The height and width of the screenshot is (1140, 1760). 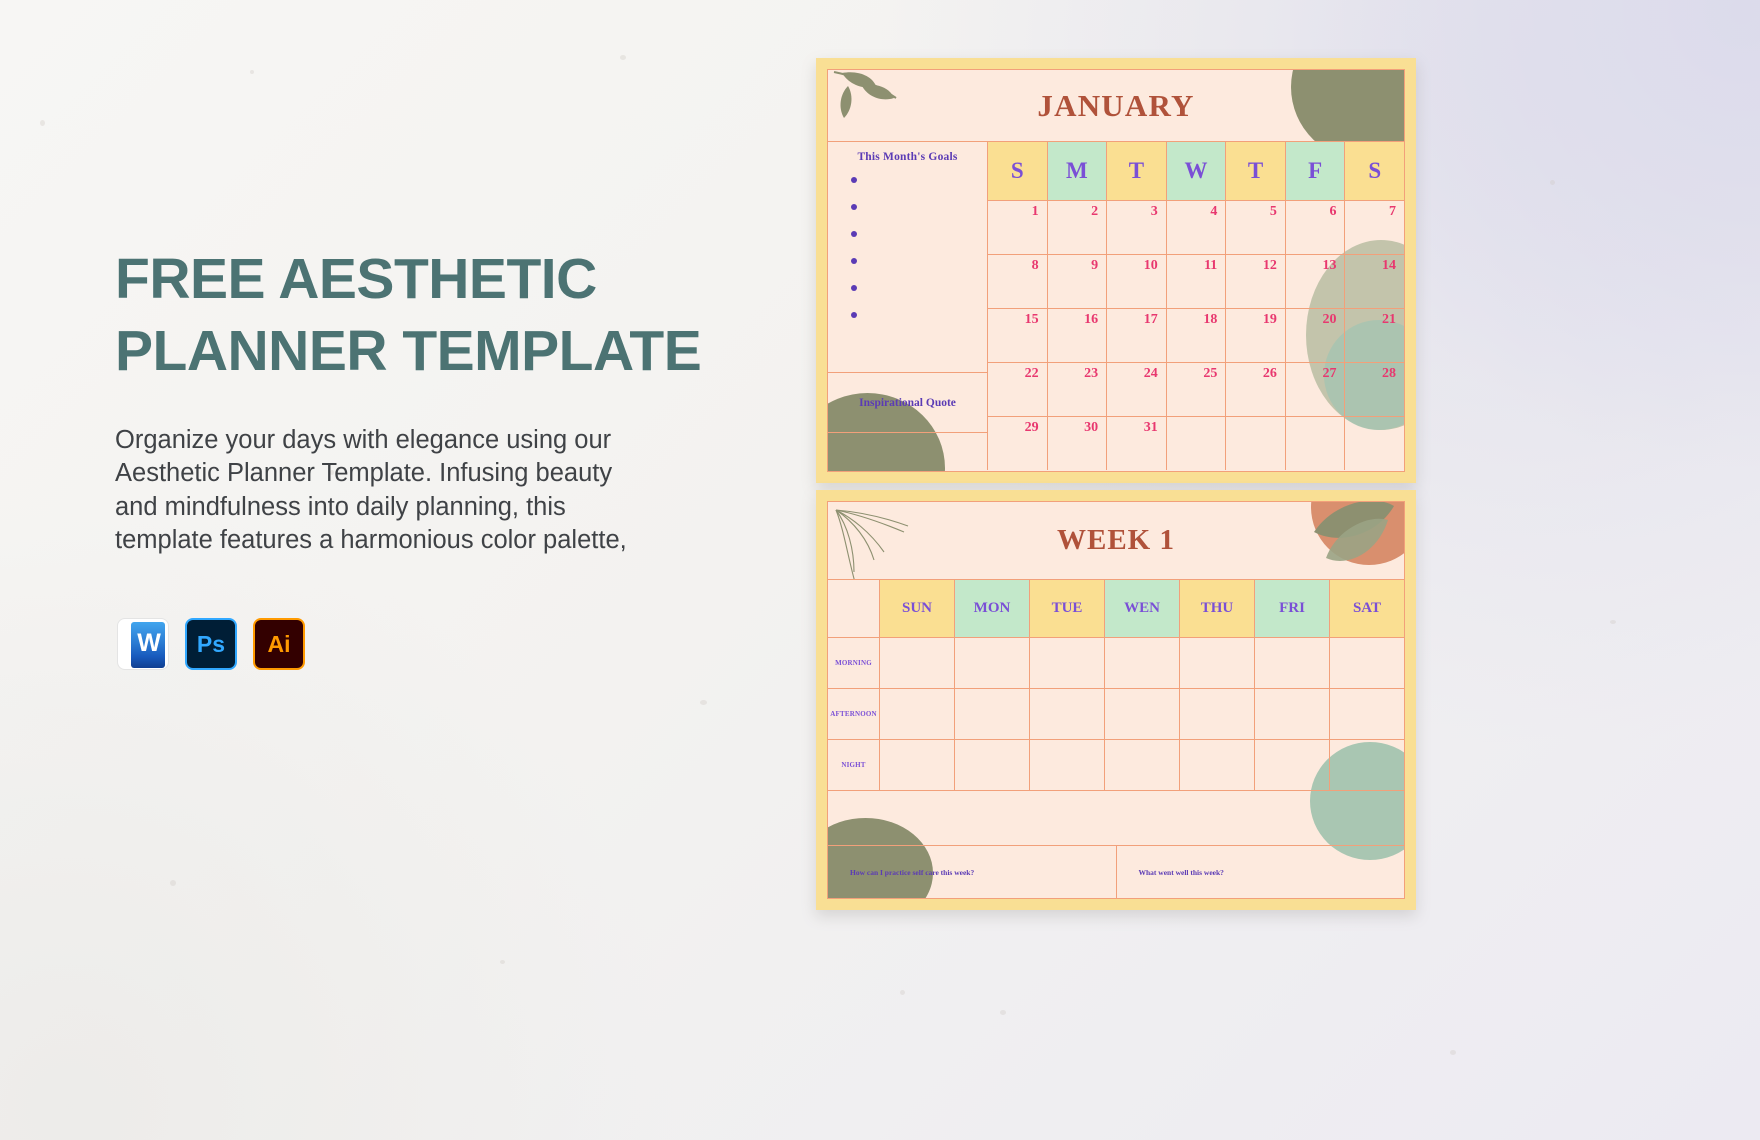 What do you see at coordinates (1137, 389) in the screenshot?
I see `calendar-day-24: 24` at bounding box center [1137, 389].